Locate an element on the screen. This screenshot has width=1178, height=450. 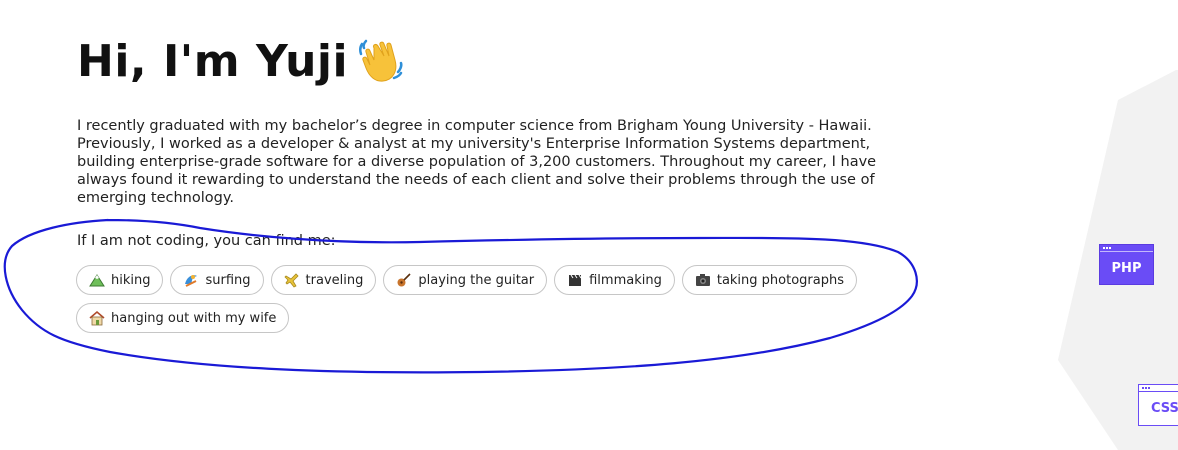
hobby-chip: filmmaking is located at coordinates (614, 280).